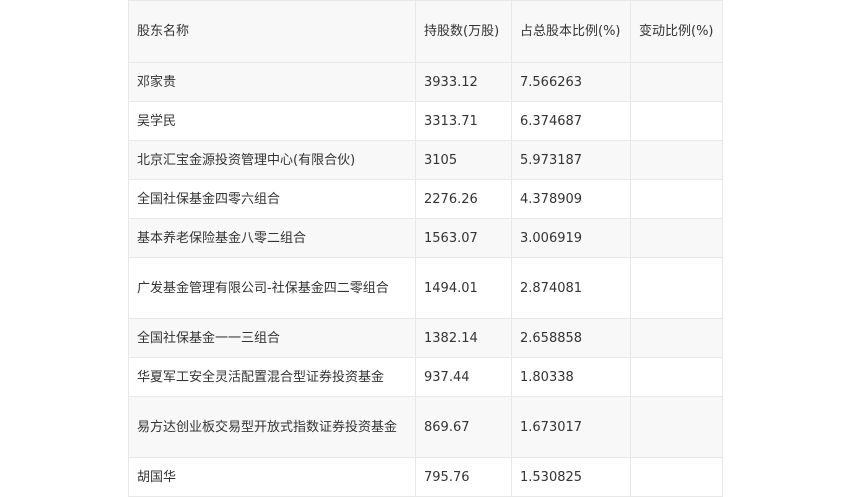  I want to click on table-row: 全国社保基金四零六组合 2276.26 4.378909, so click(425, 199).